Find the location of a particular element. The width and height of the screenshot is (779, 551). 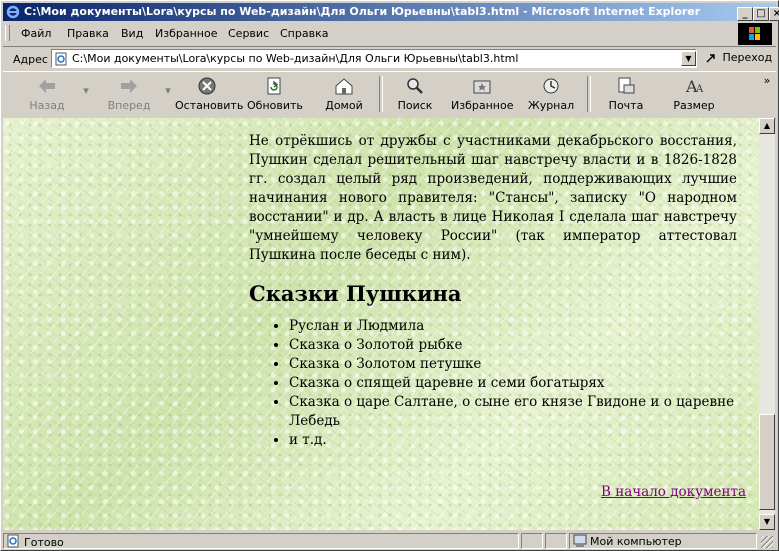

refresh-label: Обновить is located at coordinates (275, 105).